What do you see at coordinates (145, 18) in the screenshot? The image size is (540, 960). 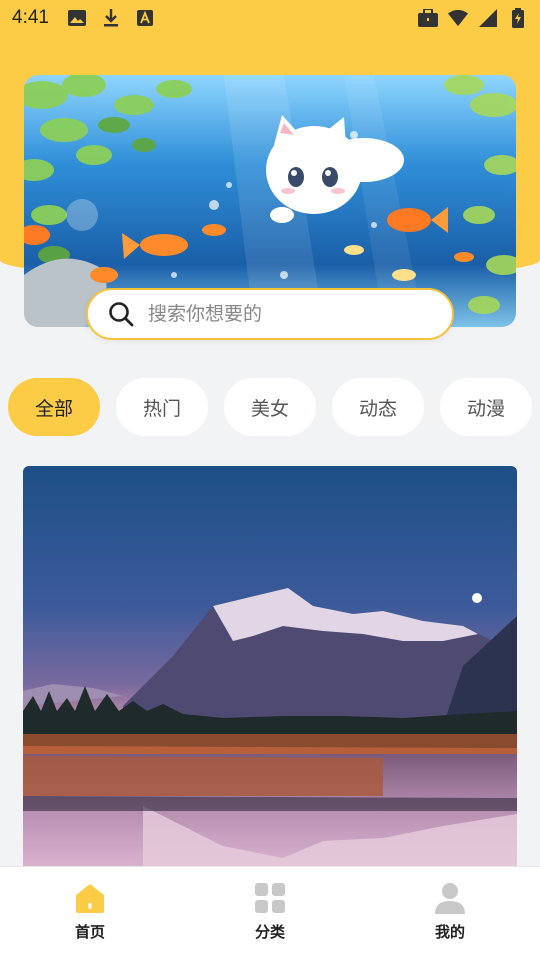 I see `a-box-icon` at bounding box center [145, 18].